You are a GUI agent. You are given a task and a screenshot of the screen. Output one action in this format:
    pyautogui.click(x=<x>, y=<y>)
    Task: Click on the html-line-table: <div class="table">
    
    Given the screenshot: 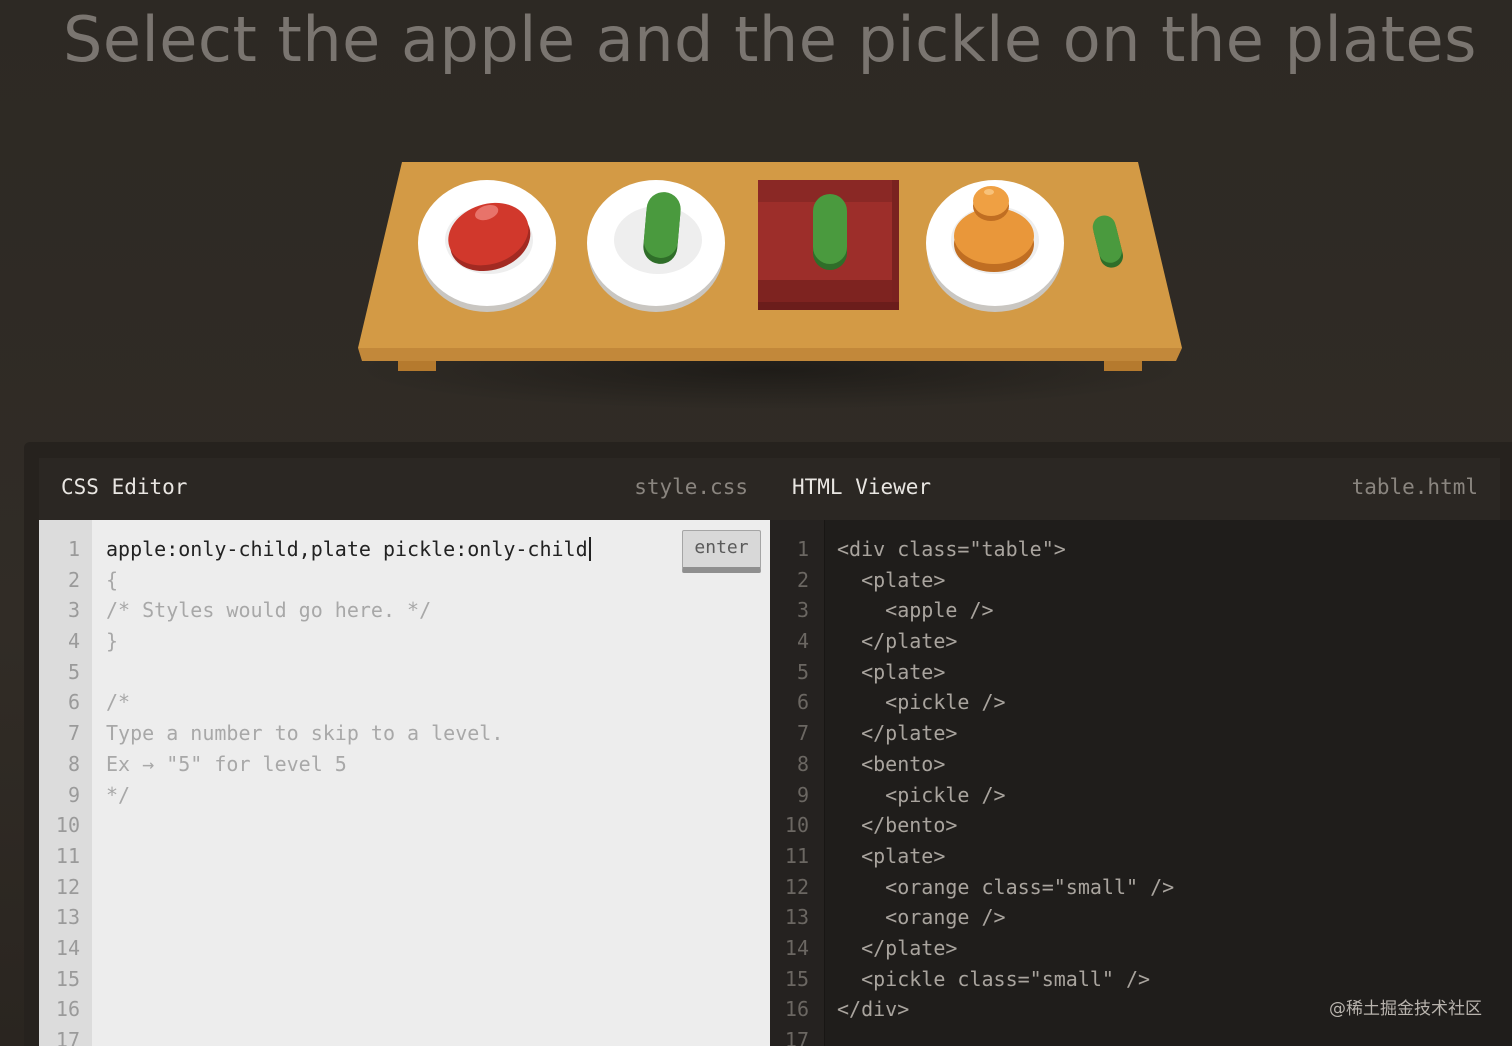 What is the action you would take?
    pyautogui.click(x=1005, y=549)
    